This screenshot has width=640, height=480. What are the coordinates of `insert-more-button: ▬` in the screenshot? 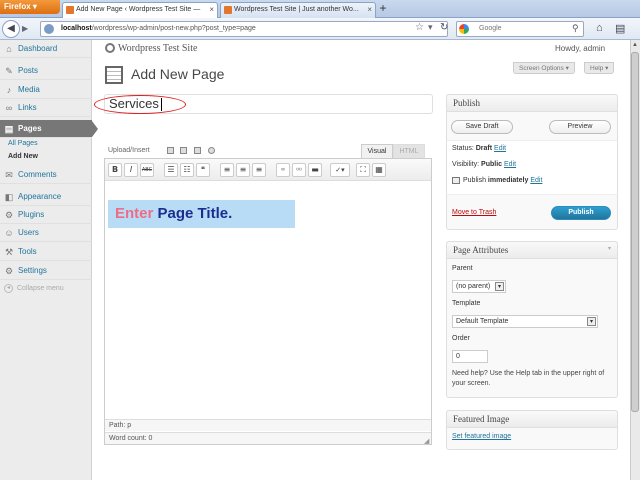 It's located at (315, 170).